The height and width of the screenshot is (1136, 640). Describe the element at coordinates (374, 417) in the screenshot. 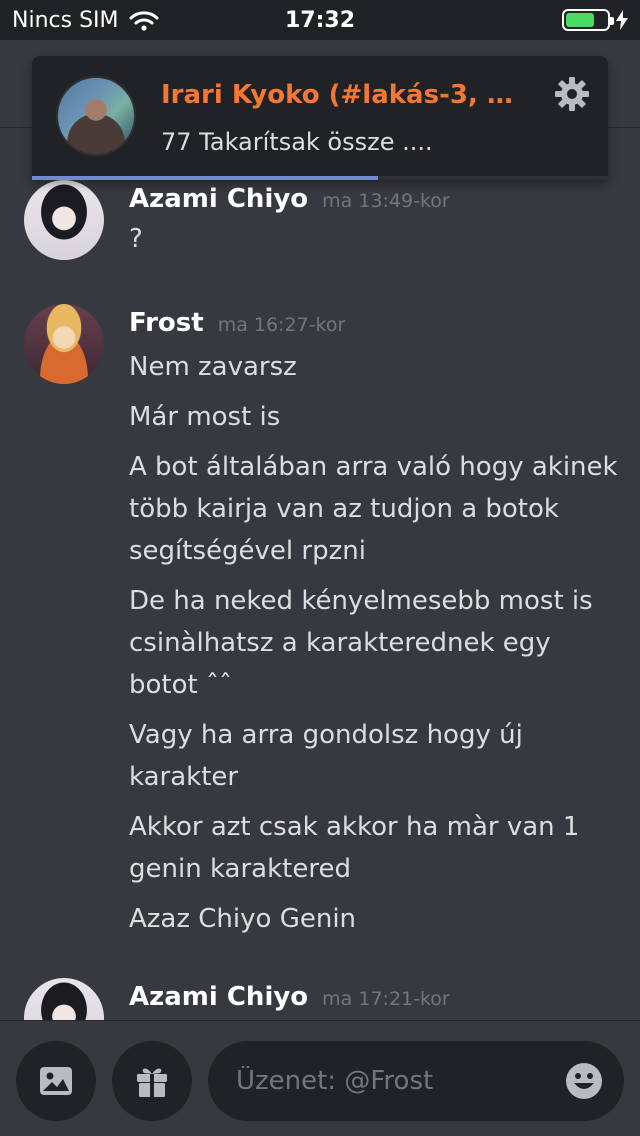

I see `message-text: Már most is` at that location.